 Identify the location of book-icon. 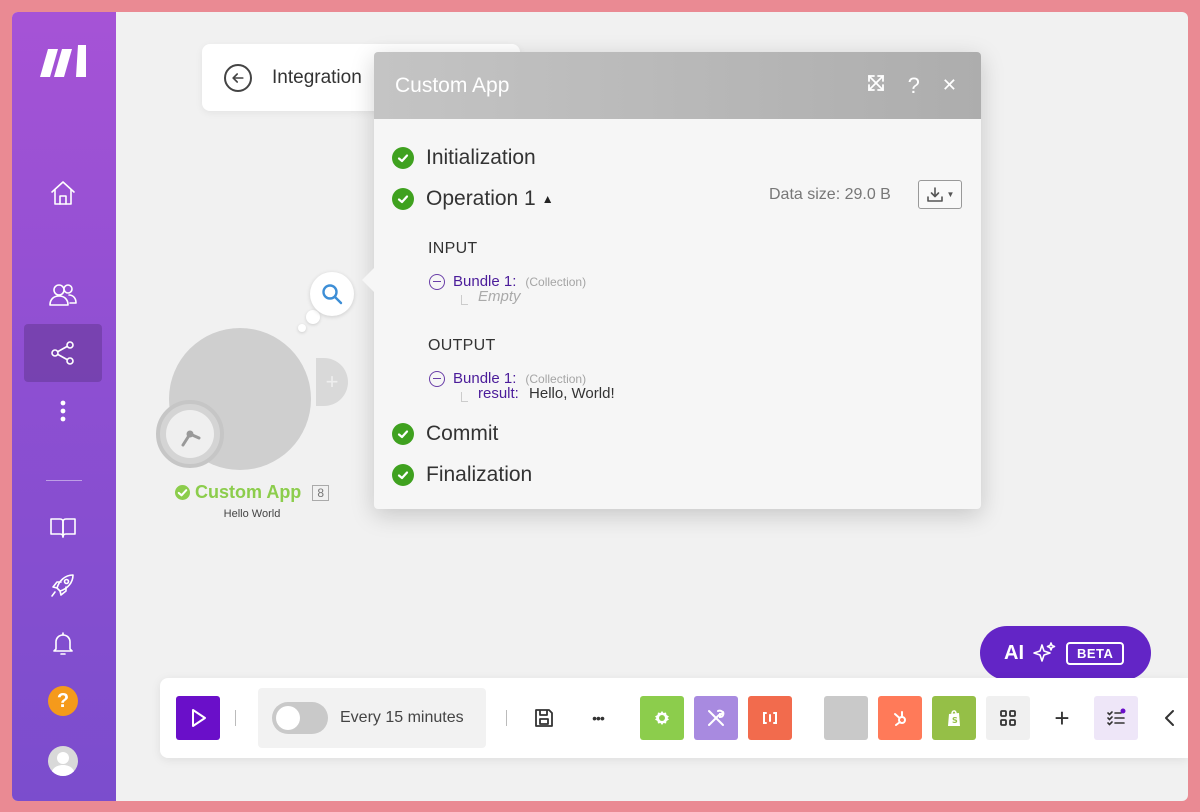
(63, 527).